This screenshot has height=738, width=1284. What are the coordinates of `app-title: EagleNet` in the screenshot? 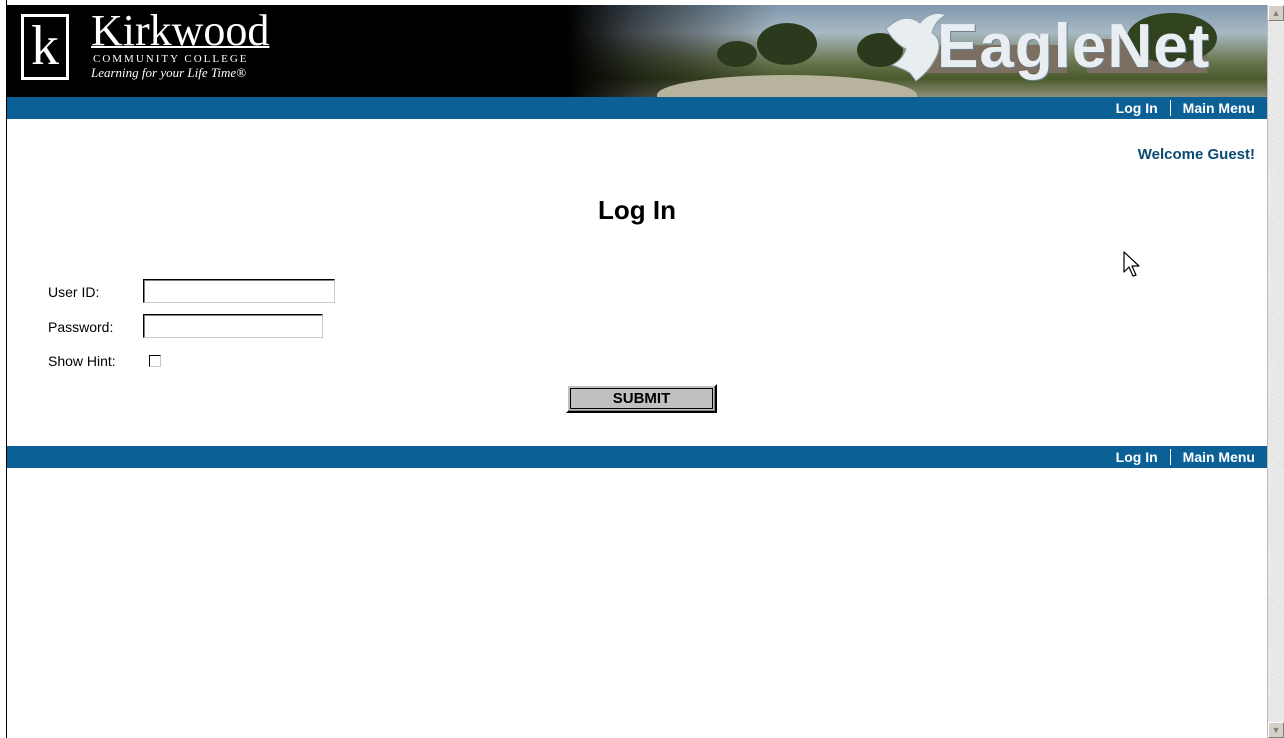 It's located at (1074, 46).